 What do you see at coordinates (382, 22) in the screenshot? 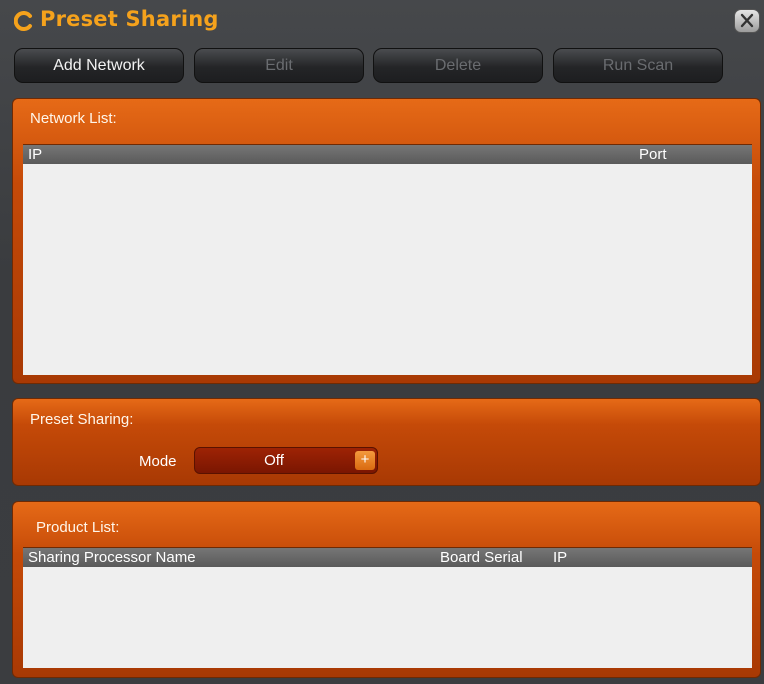
I see `title-bar: Preset Sharing` at bounding box center [382, 22].